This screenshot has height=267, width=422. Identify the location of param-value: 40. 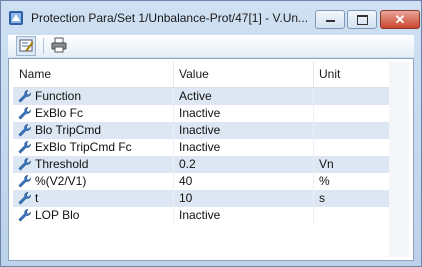
(185, 181).